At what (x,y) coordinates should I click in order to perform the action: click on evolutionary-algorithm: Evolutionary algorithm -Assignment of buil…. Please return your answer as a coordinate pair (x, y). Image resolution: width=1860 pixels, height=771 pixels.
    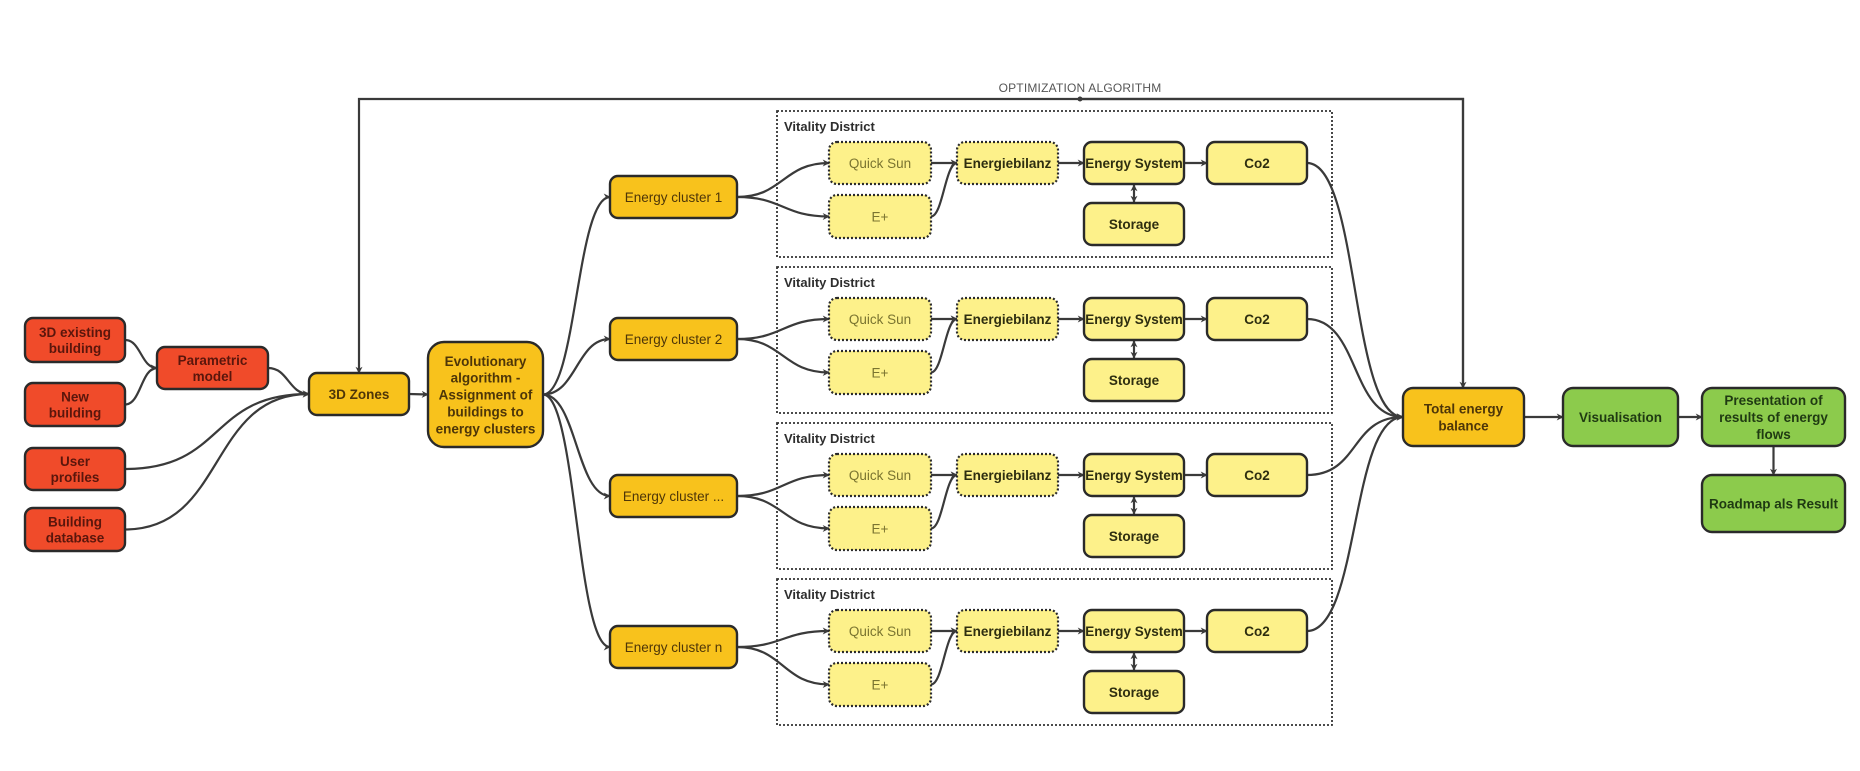
    Looking at the image, I should click on (485, 394).